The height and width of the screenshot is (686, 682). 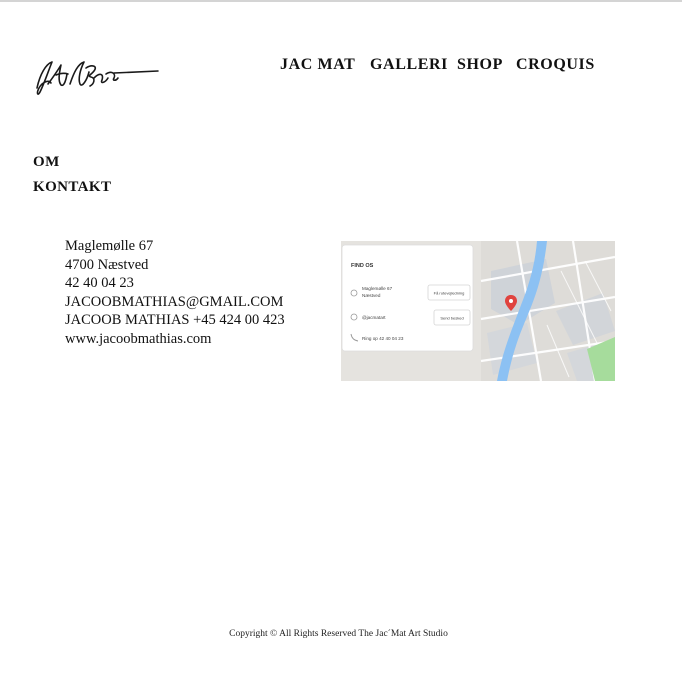 What do you see at coordinates (107, 264) in the screenshot?
I see `contact-address-city: 4700 Næstved` at bounding box center [107, 264].